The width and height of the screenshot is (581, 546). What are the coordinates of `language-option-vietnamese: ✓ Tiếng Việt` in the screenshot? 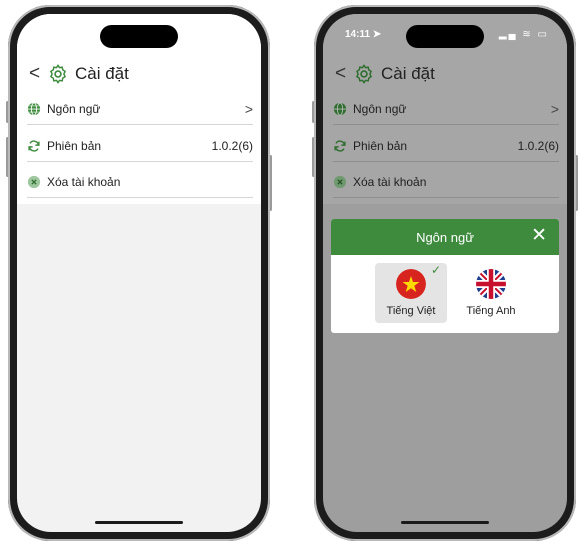 It's located at (411, 293).